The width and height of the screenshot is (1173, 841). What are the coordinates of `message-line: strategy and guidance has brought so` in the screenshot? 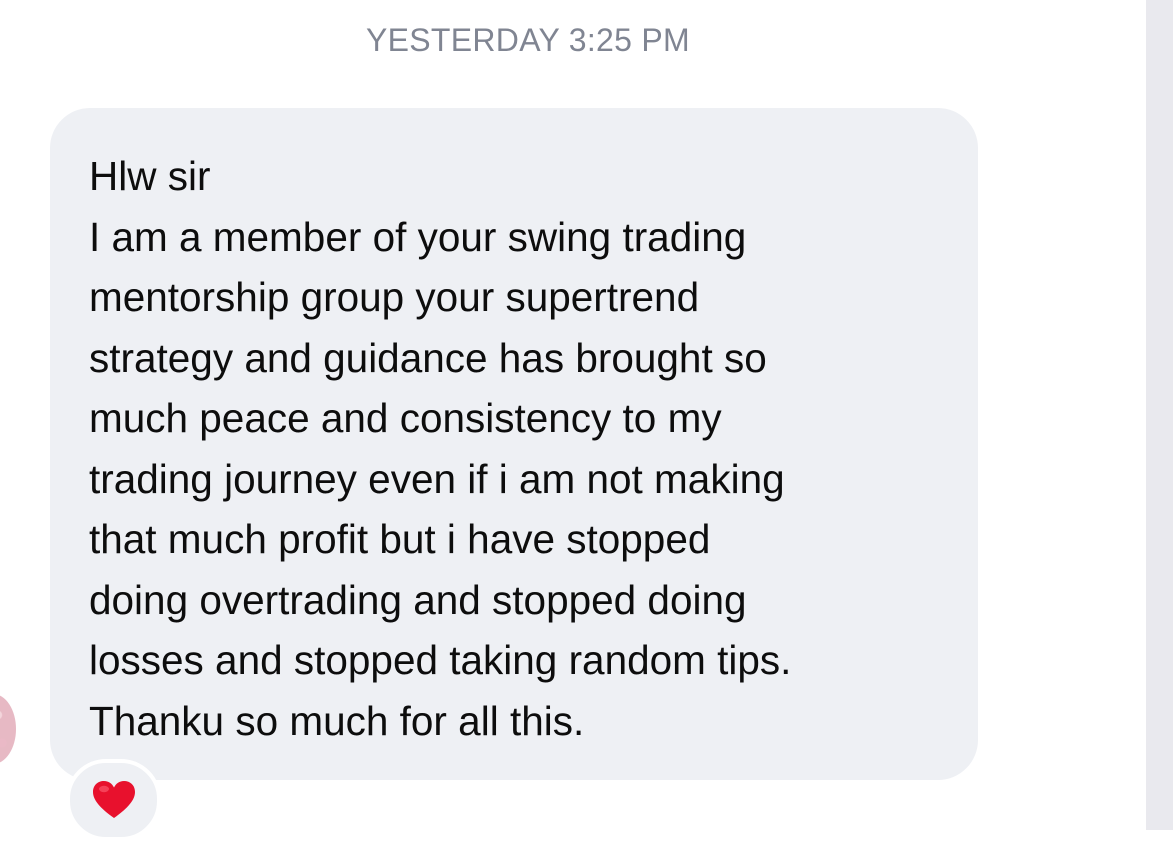 It's located at (428, 357).